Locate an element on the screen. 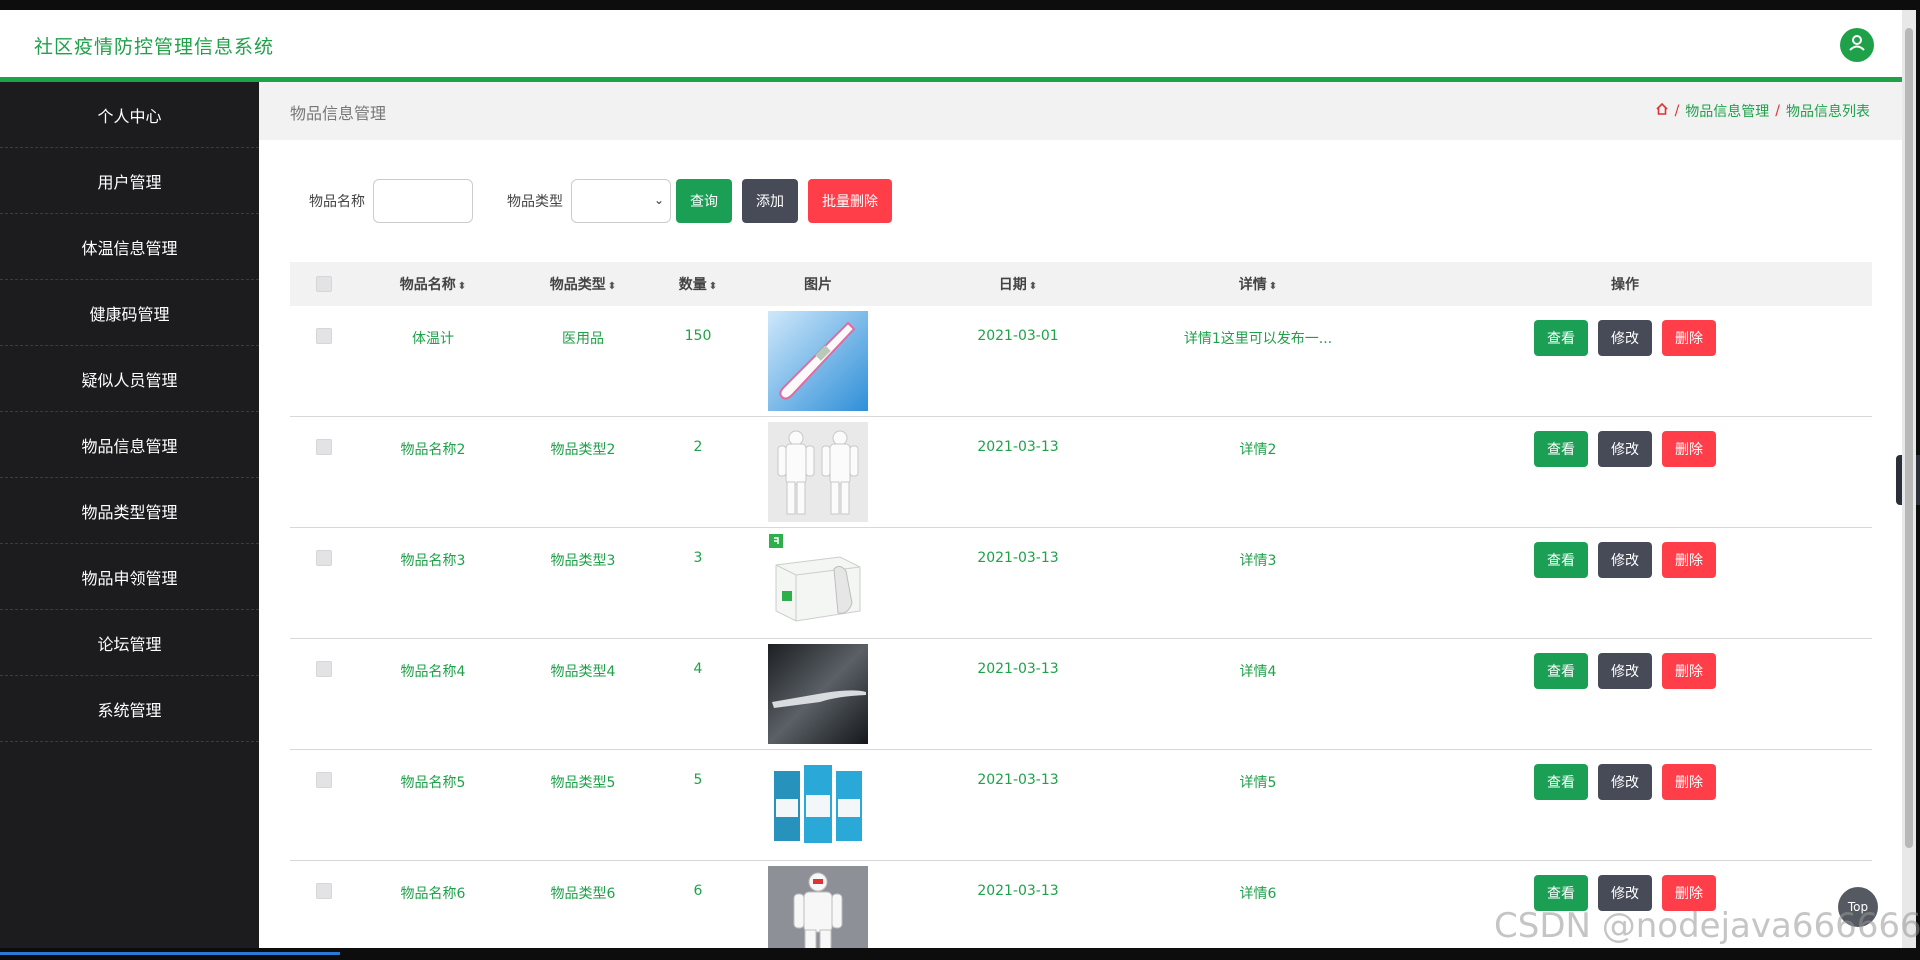  sidebar-item-personal-center: 个人中心 is located at coordinates (129, 115).